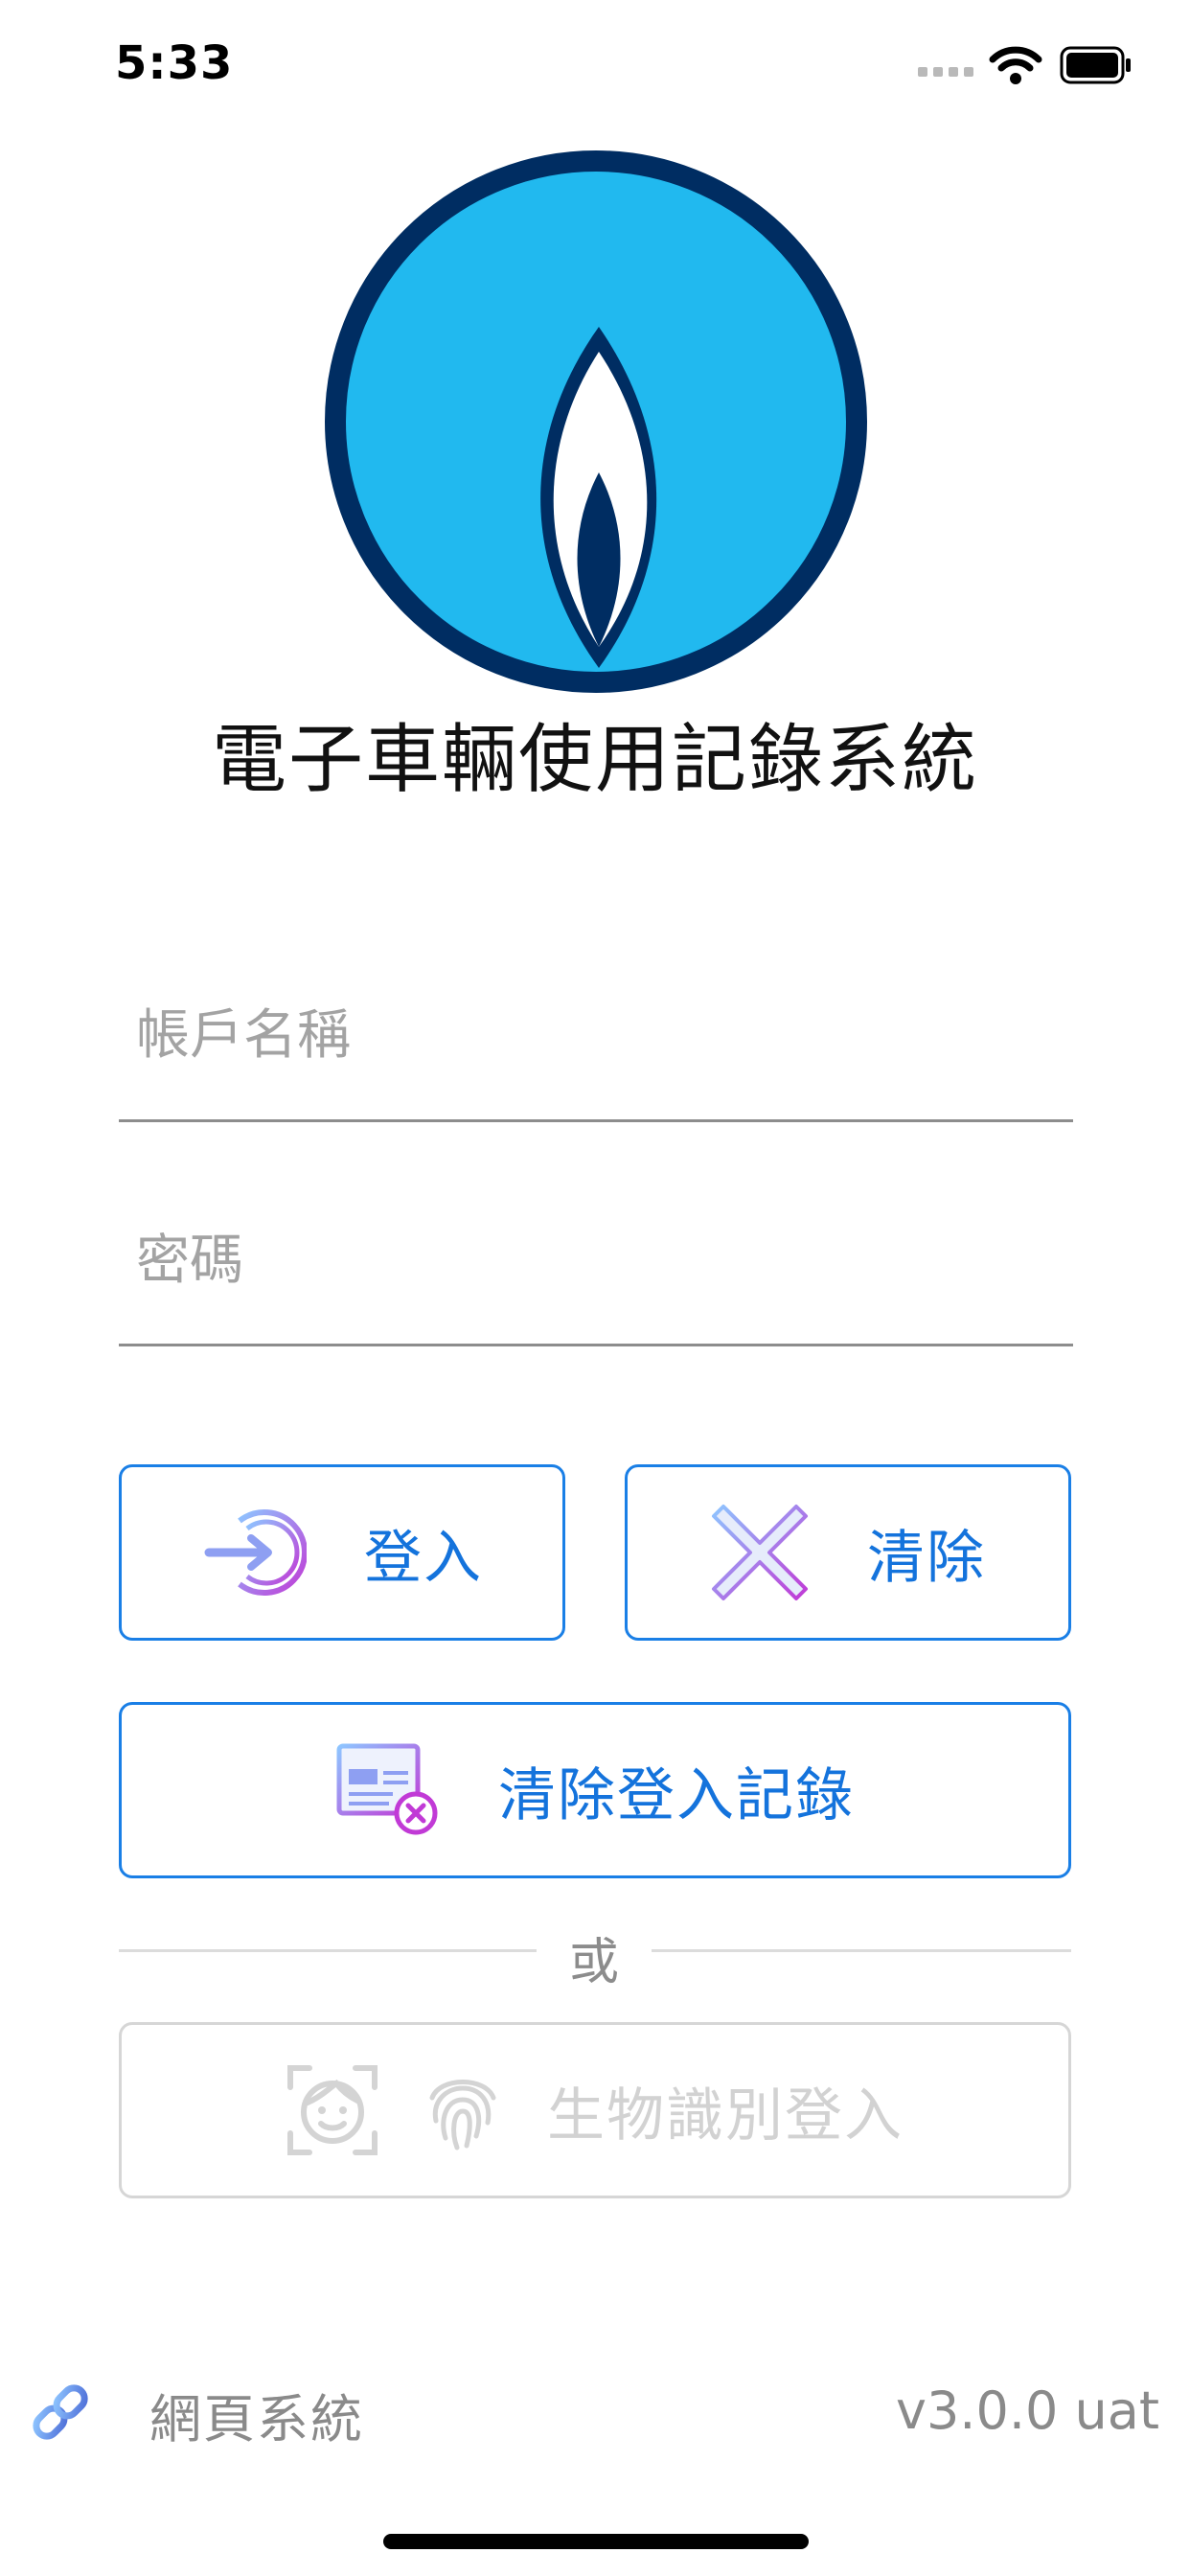 Image resolution: width=1190 pixels, height=2576 pixels. What do you see at coordinates (593, 1962) in the screenshot?
I see `or-label: 或` at bounding box center [593, 1962].